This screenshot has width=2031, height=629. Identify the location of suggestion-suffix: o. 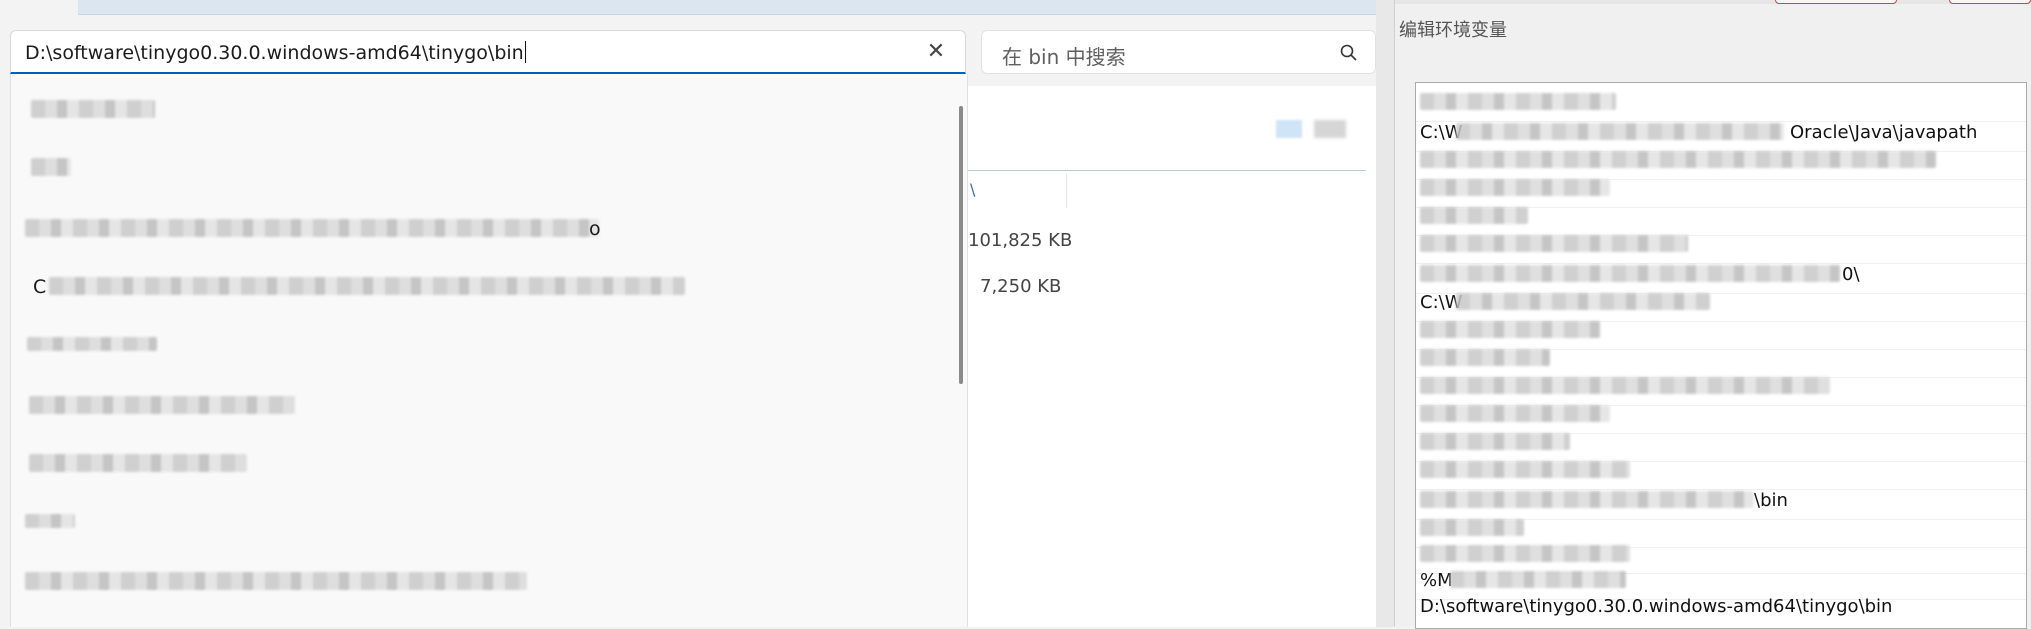
(595, 229).